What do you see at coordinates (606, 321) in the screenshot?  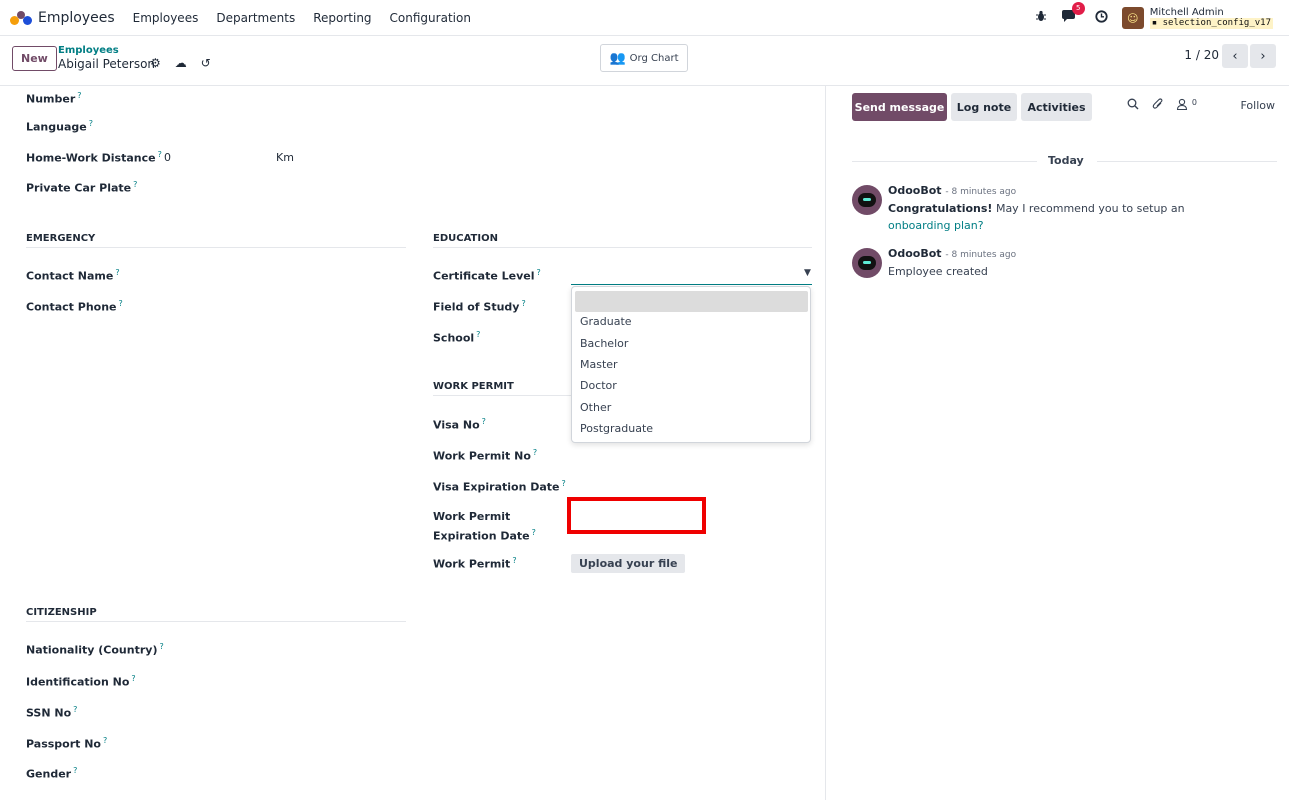 I see `dropdown-option: Graduate` at bounding box center [606, 321].